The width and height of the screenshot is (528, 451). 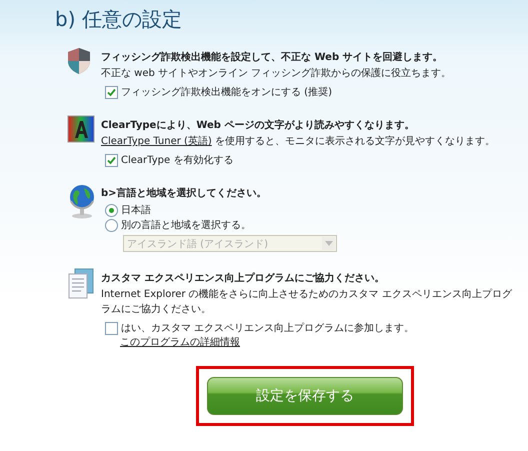 I want to click on description-text: Internet Explorer の機能をさらに向上させるためのカスタマ エクスペリエンス向上プログラムにご協力ください。, so click(x=307, y=302).